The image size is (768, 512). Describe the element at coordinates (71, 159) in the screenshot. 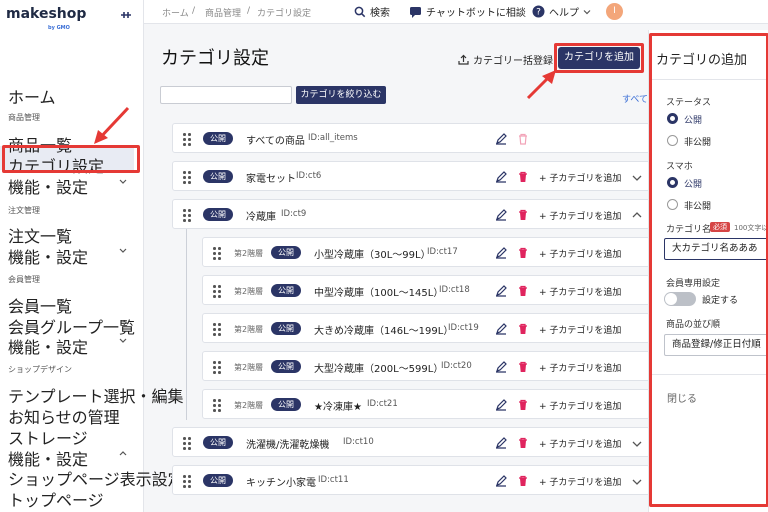

I see `highlight-box-sidebar` at that location.